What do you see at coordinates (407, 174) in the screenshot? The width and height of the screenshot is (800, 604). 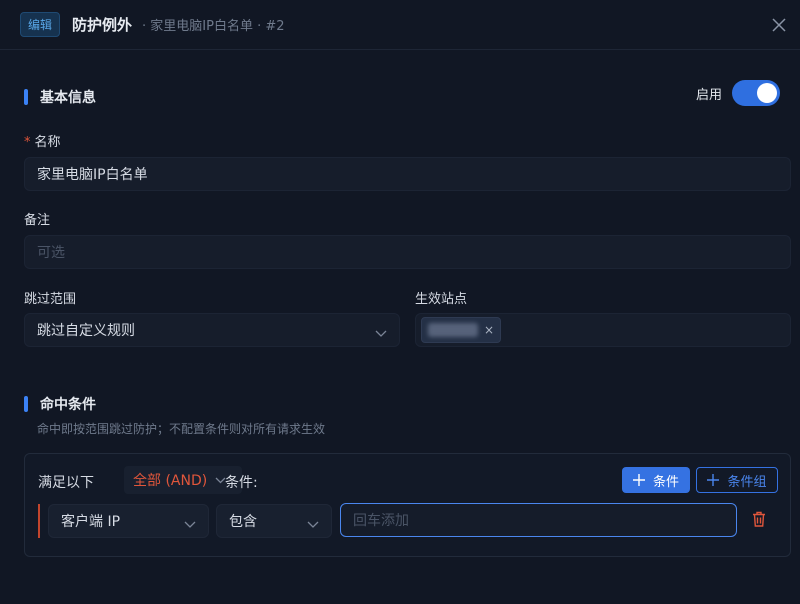 I see `name-input: 家里电脑IP白名单` at bounding box center [407, 174].